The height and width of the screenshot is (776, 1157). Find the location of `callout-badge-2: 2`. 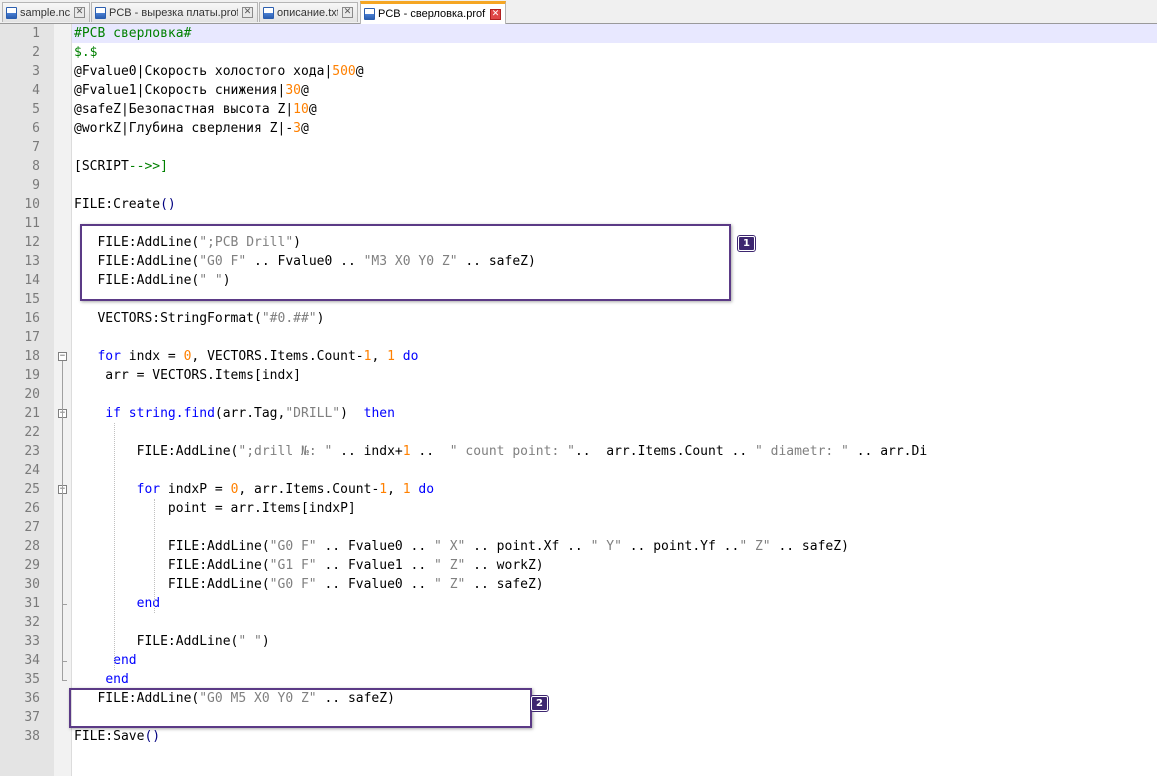

callout-badge-2: 2 is located at coordinates (539, 703).